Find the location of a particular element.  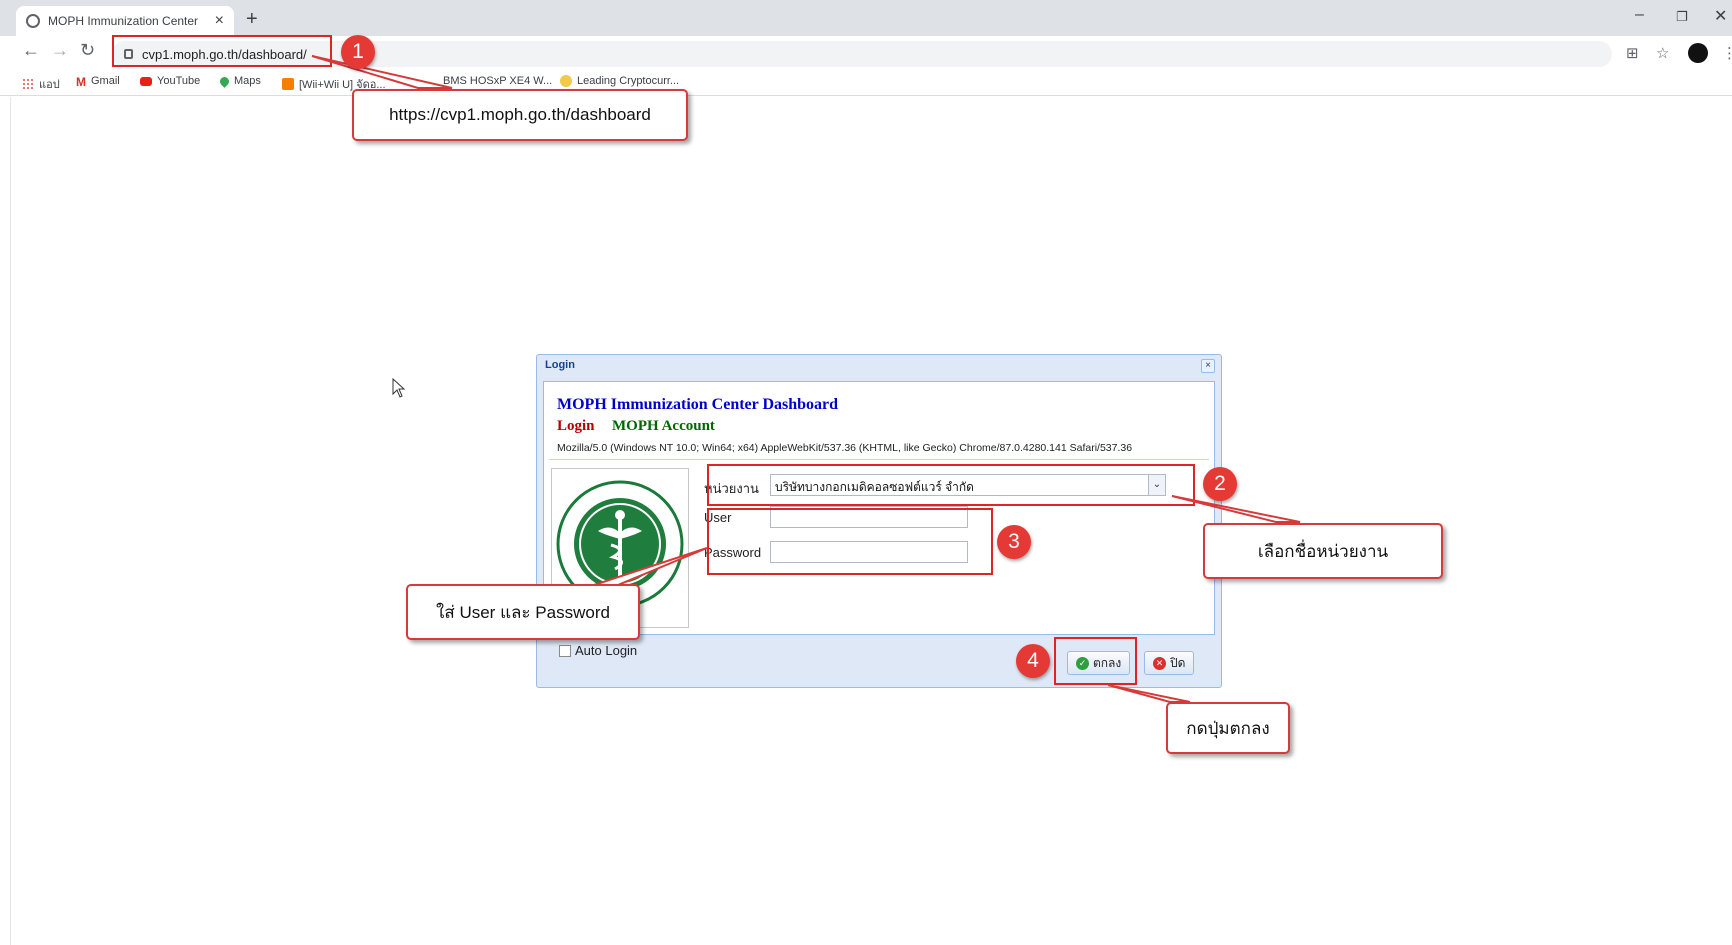

callout-url: https://cvp1.moph.go.th/dashboard is located at coordinates (520, 115).